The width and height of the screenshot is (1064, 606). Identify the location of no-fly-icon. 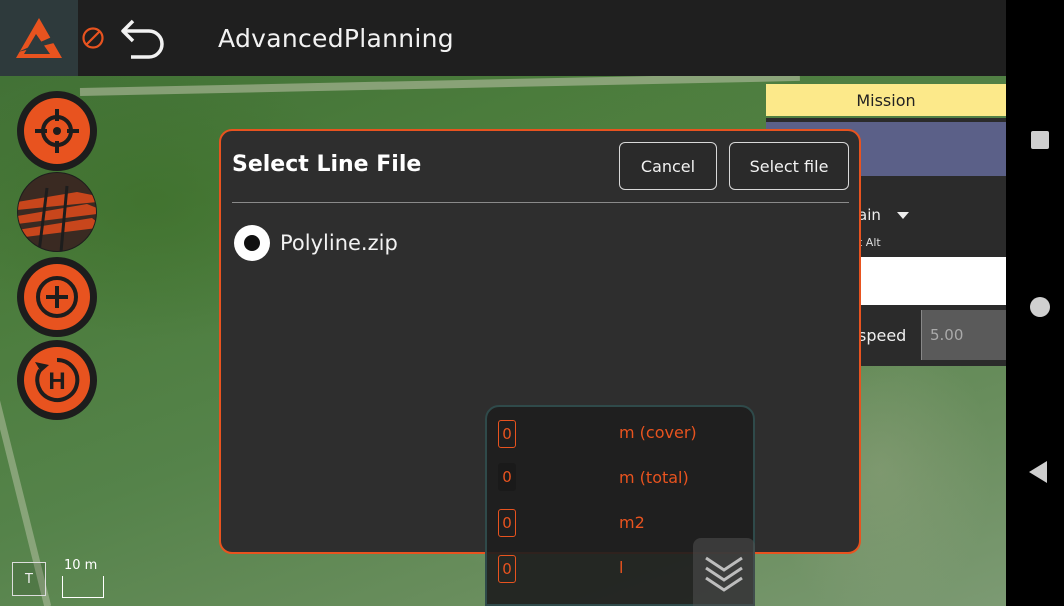
(93, 38).